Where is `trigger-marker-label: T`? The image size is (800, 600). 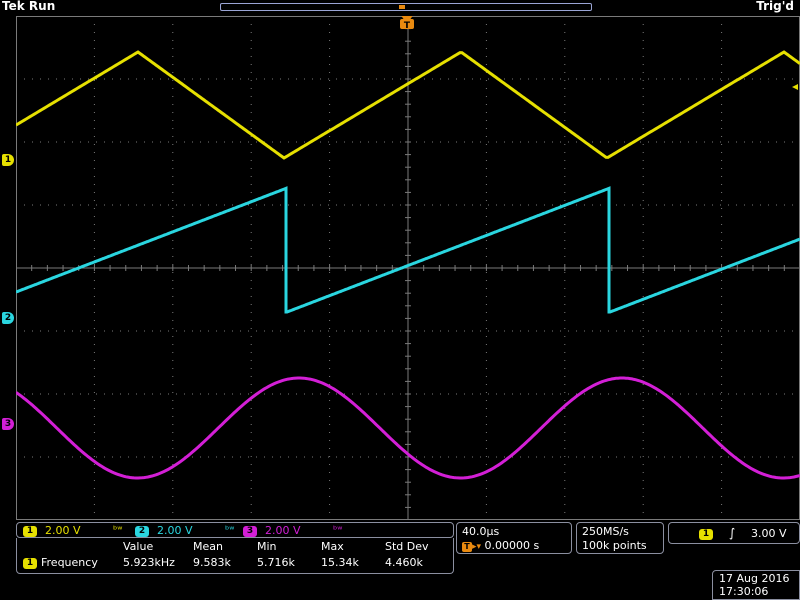
trigger-marker-label: T is located at coordinates (407, 26).